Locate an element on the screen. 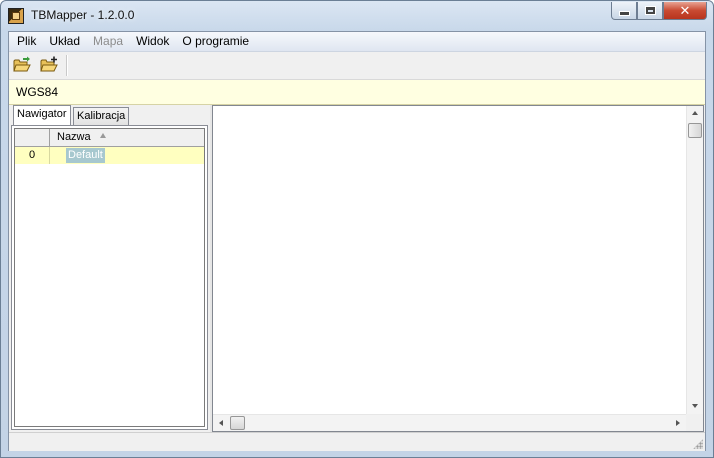  new-folder-icon is located at coordinates (49, 64).